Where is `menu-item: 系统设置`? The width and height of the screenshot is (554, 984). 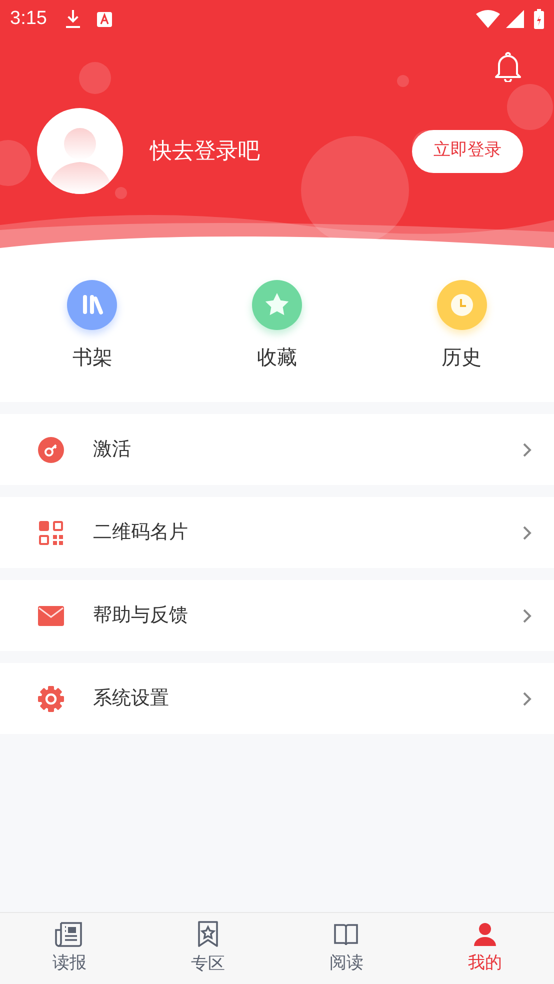 menu-item: 系统设置 is located at coordinates (277, 698).